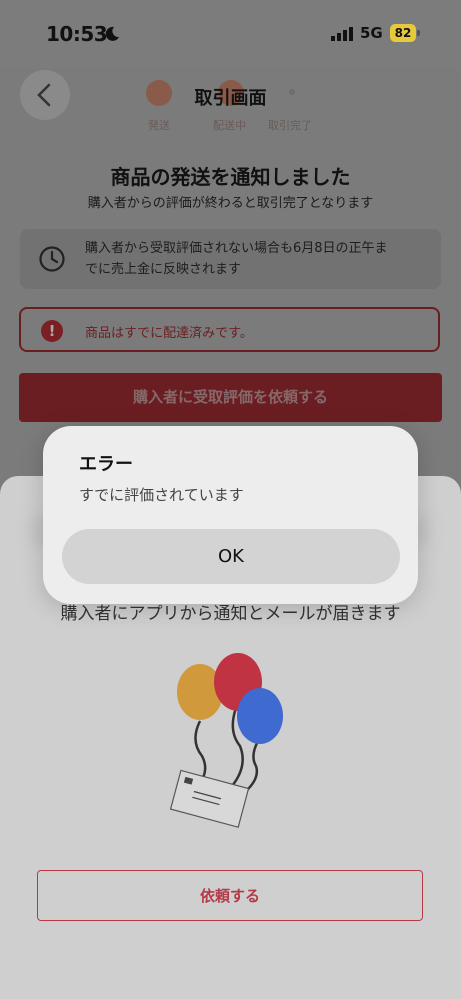 This screenshot has height=999, width=461. Describe the element at coordinates (230, 34) in the screenshot. I see `status-bar: 10:53 5G 82` at that location.